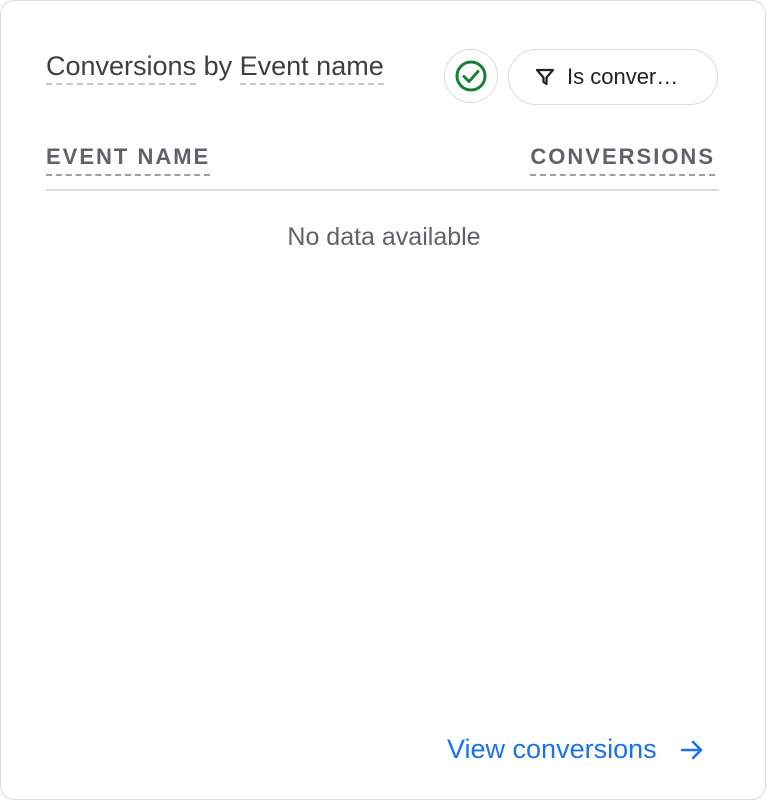 The image size is (768, 804). I want to click on empty-state-message: No data available, so click(384, 237).